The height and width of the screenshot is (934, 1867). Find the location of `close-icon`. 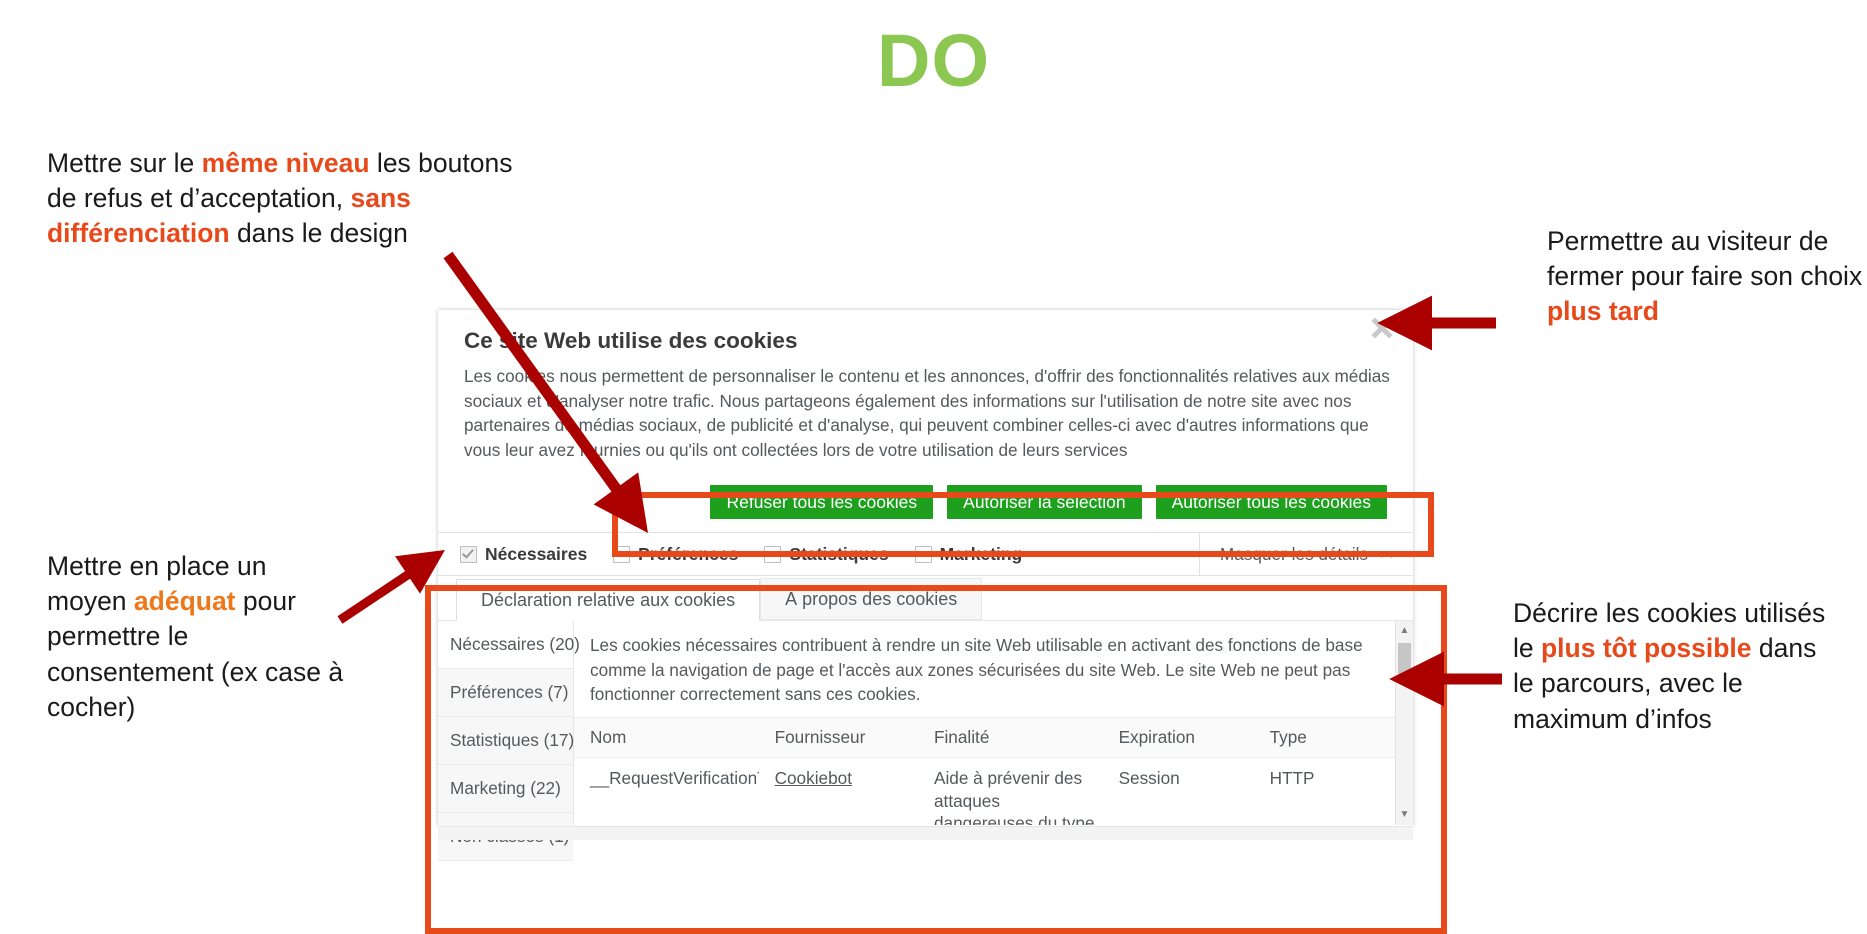

close-icon is located at coordinates (1382, 328).